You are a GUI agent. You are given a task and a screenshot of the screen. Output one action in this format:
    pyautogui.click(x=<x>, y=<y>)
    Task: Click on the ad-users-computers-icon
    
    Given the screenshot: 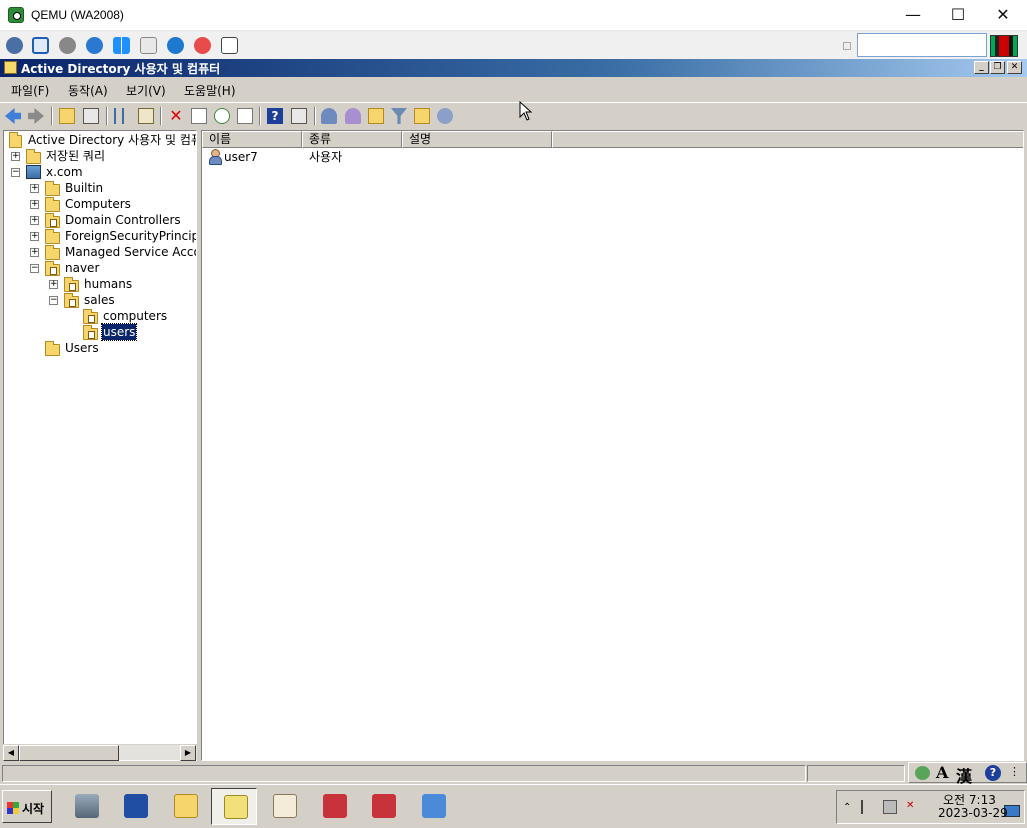 What is the action you would take?
    pyautogui.click(x=236, y=807)
    